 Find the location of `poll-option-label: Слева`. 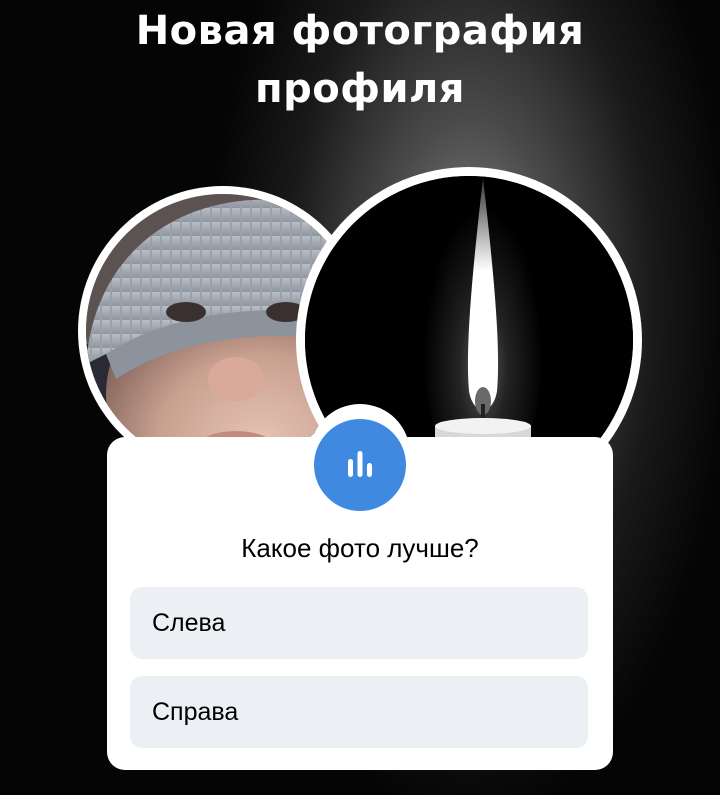

poll-option-label: Слева is located at coordinates (189, 623).